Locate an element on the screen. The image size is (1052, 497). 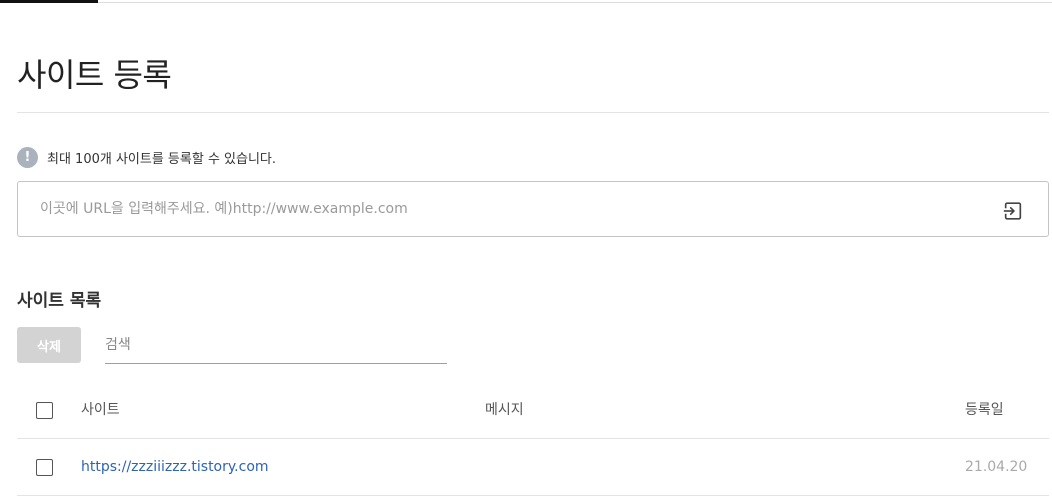
column-header-date: 등록일 is located at coordinates (984, 410).